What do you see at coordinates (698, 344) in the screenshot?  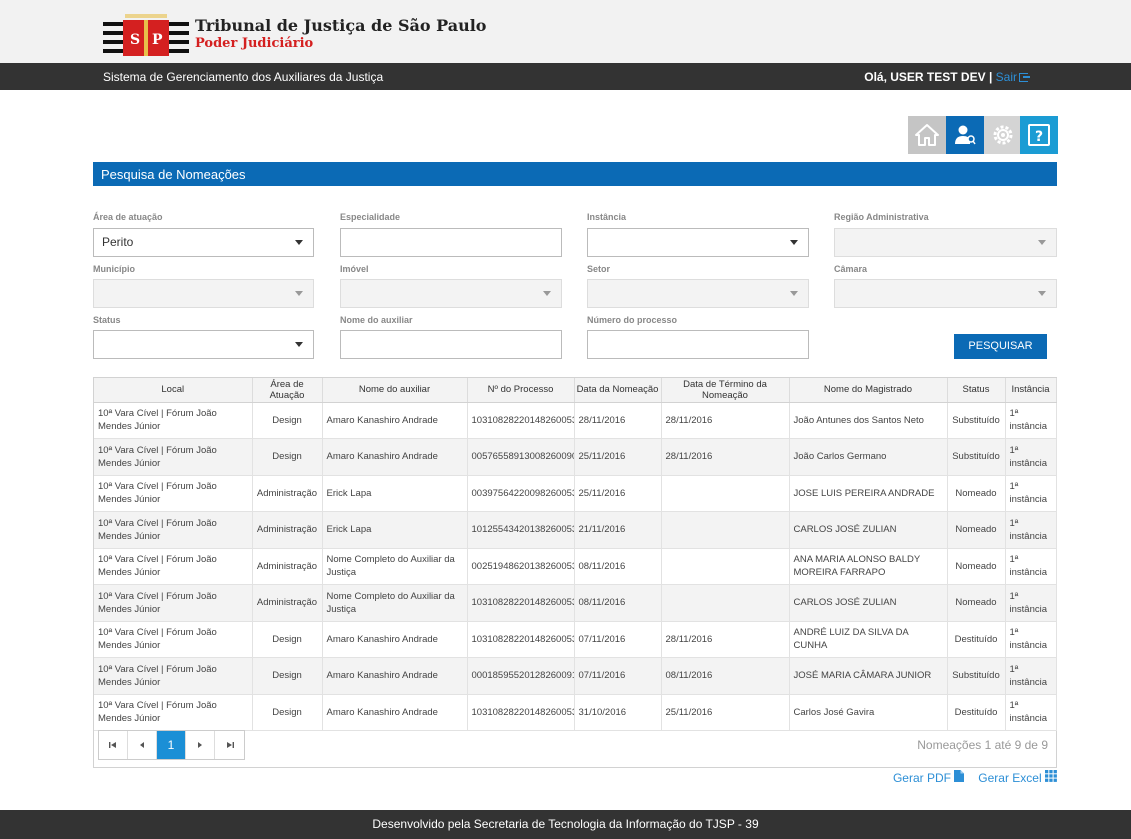 I see `numero-processo-input` at bounding box center [698, 344].